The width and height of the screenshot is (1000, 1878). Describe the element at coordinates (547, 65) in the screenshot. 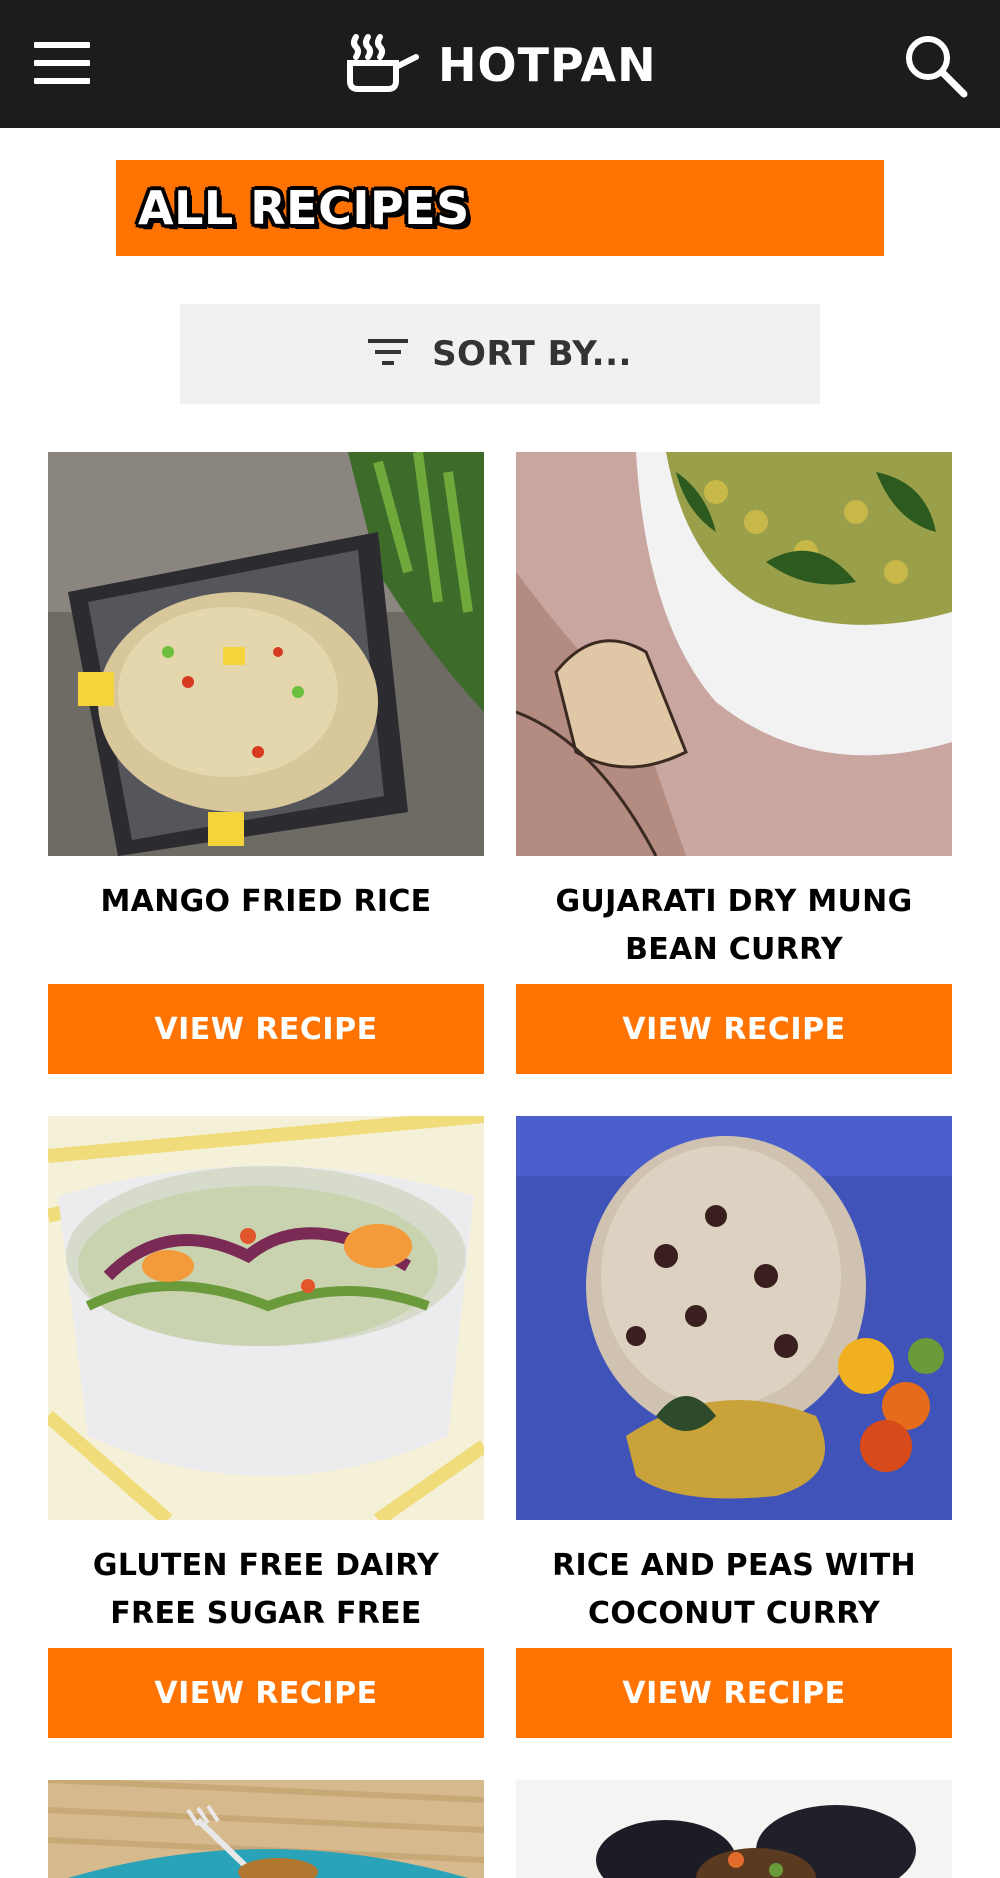

I see `brand-name: HOTPAN` at that location.